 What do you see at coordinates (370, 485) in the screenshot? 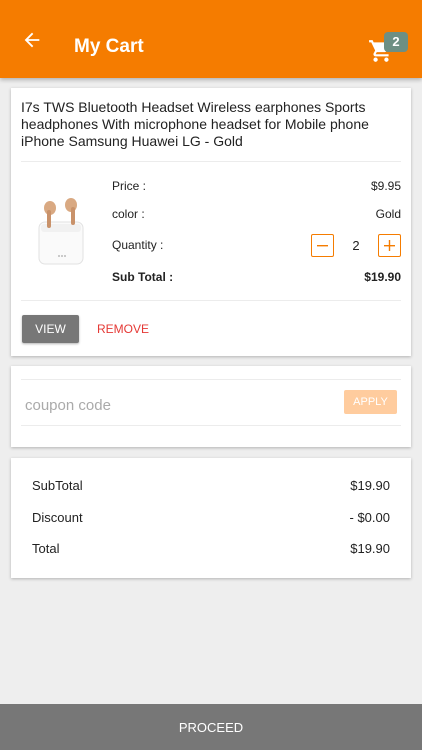
I see `summary-subtotal-value: $19.90` at bounding box center [370, 485].